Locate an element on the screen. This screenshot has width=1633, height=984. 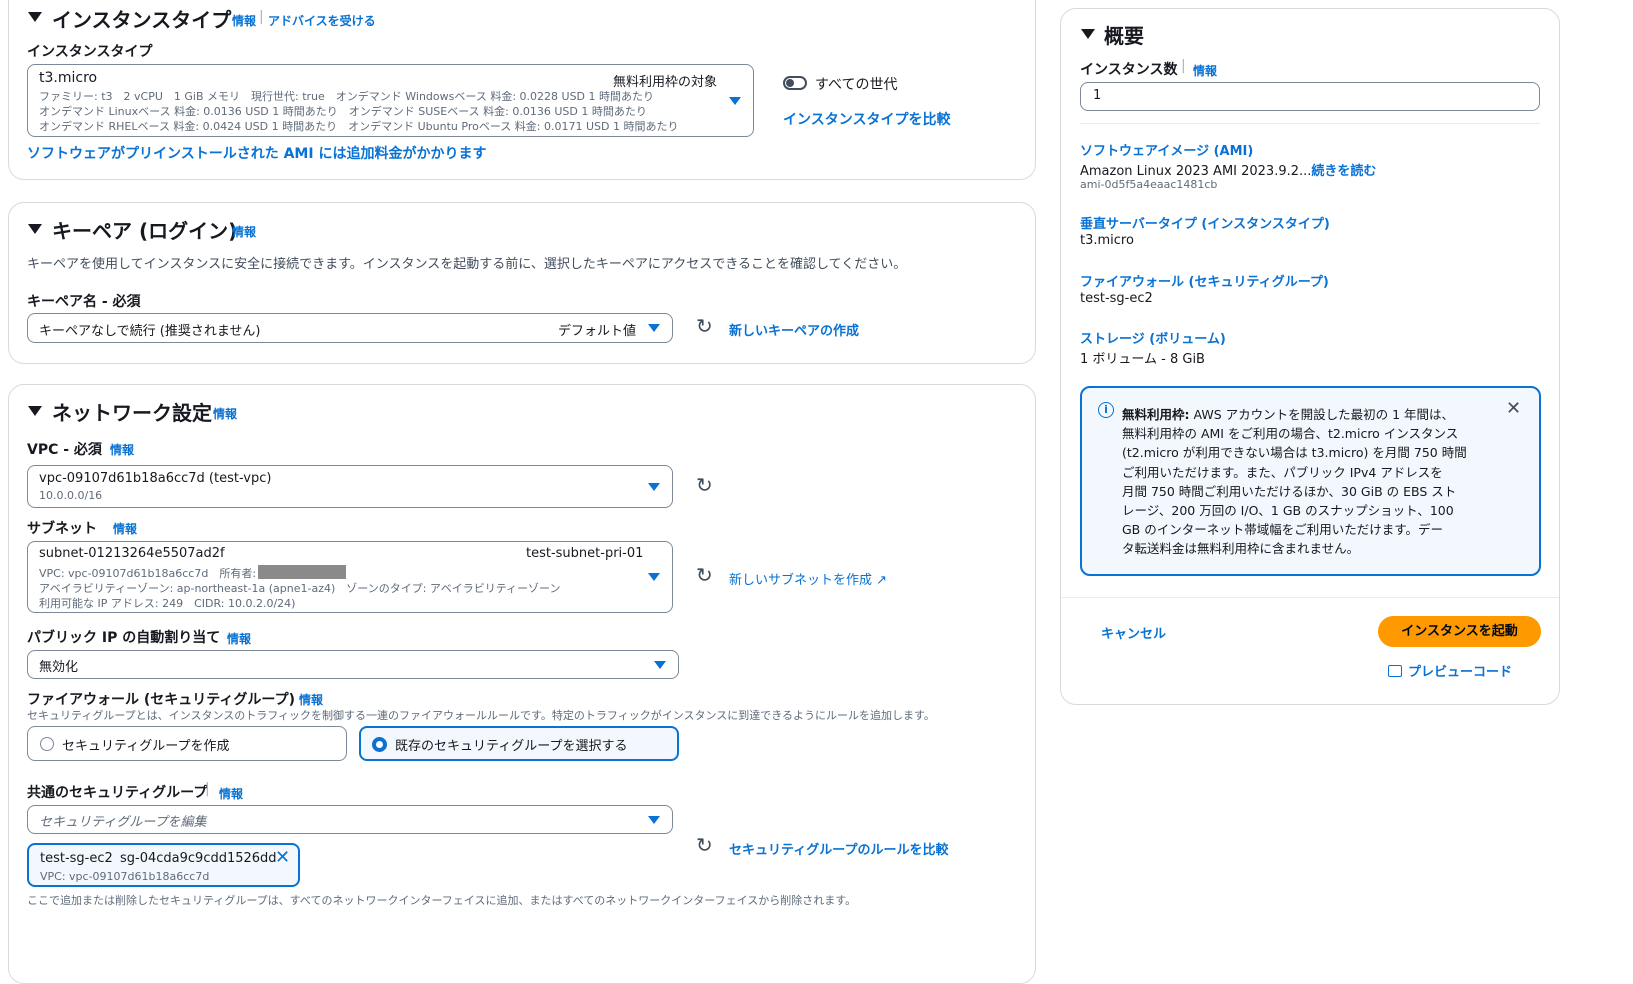
server-type-value: t3.micro is located at coordinates (1107, 240).